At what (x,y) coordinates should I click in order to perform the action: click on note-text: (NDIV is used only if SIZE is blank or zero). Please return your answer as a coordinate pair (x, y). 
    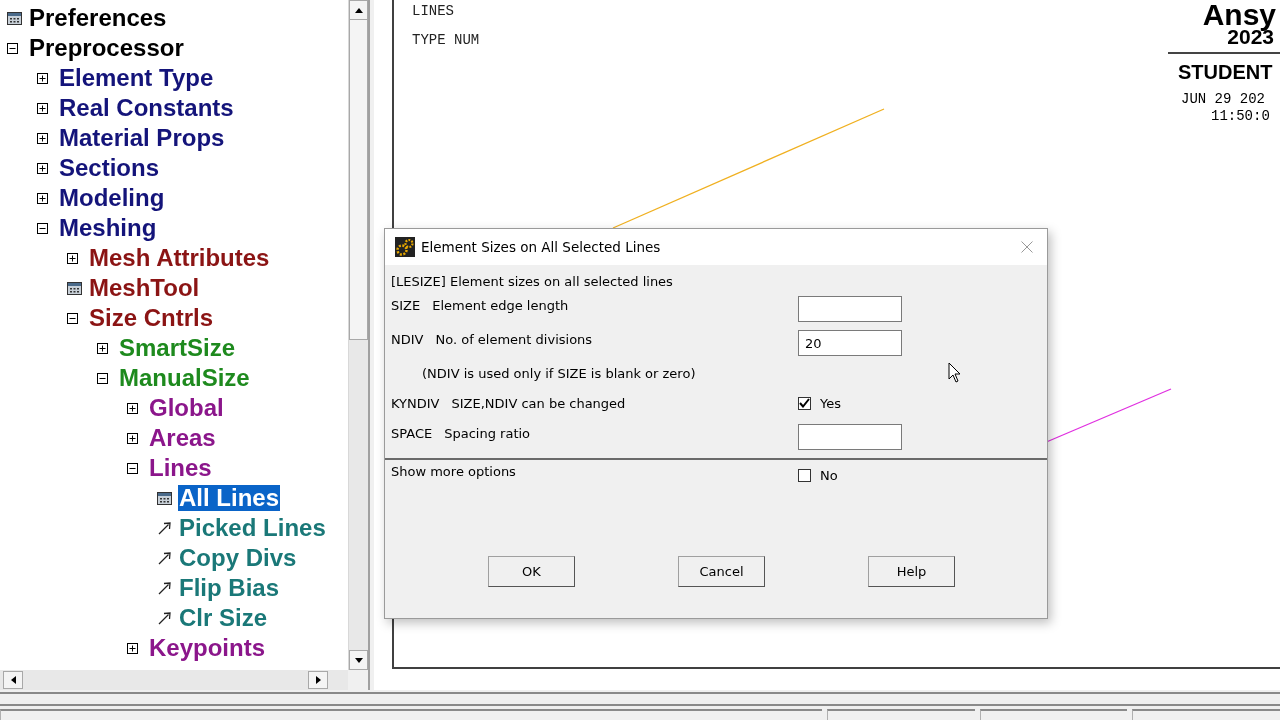
    Looking at the image, I should click on (559, 373).